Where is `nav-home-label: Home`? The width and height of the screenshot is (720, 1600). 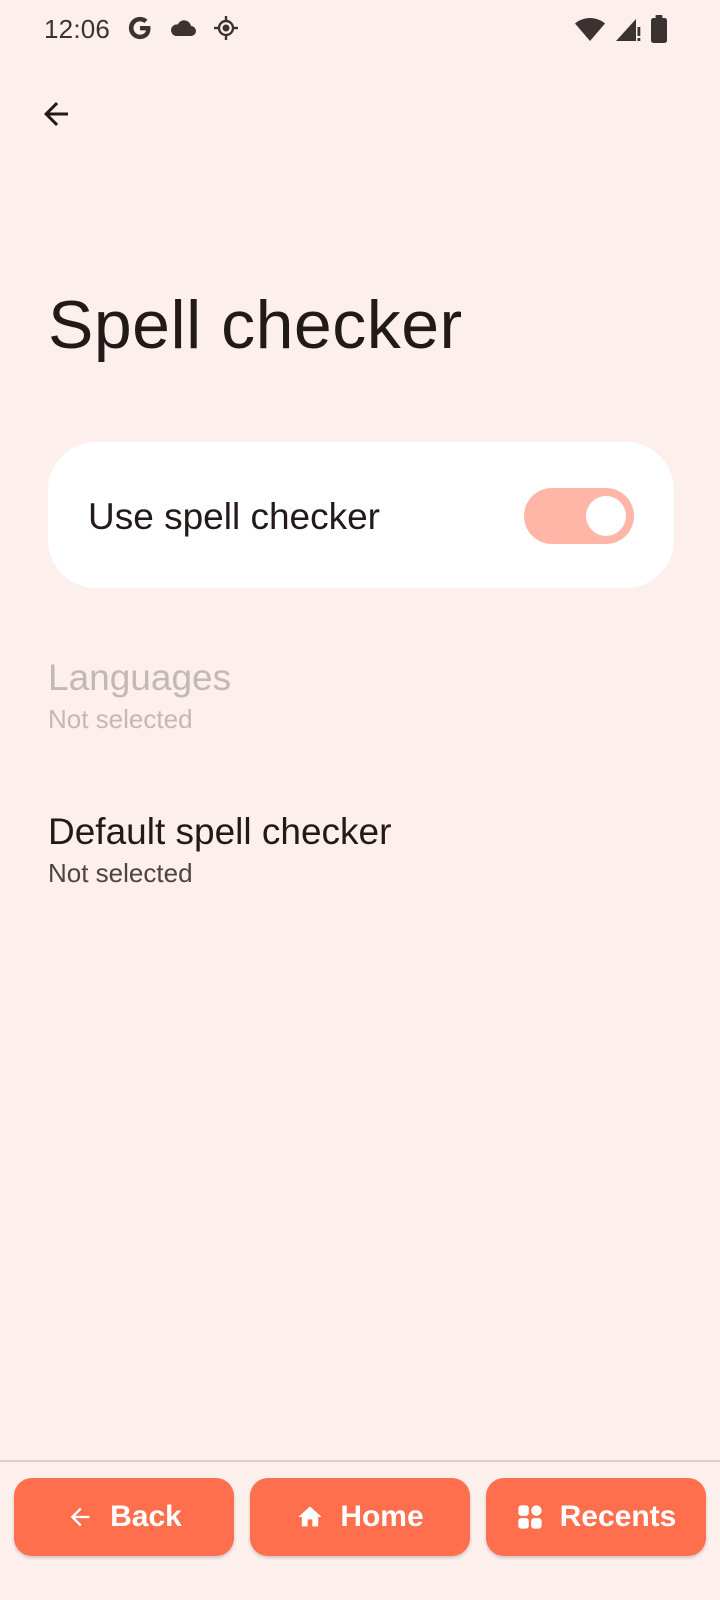 nav-home-label: Home is located at coordinates (382, 1516).